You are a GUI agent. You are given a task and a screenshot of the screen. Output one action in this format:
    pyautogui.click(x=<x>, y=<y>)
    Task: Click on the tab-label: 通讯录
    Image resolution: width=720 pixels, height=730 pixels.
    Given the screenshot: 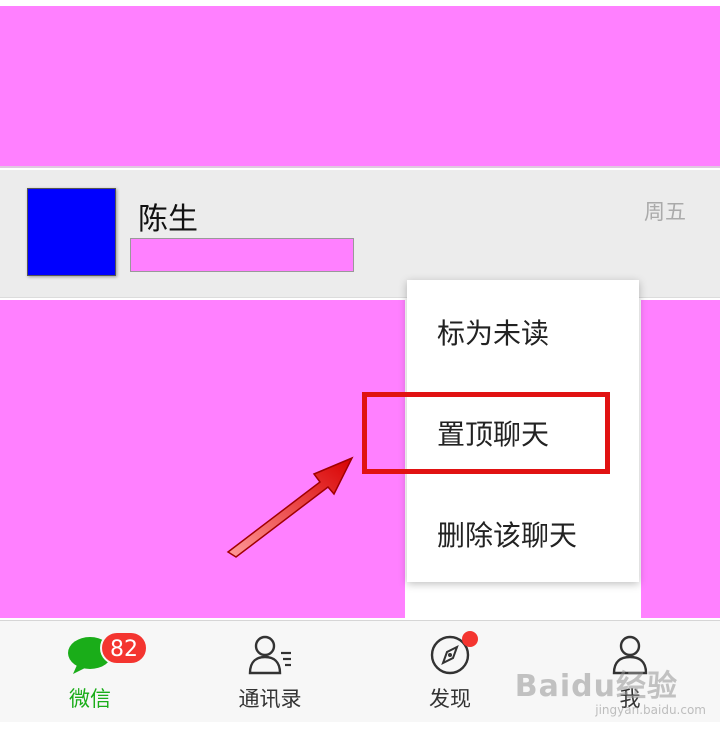 What is the action you would take?
    pyautogui.click(x=270, y=699)
    